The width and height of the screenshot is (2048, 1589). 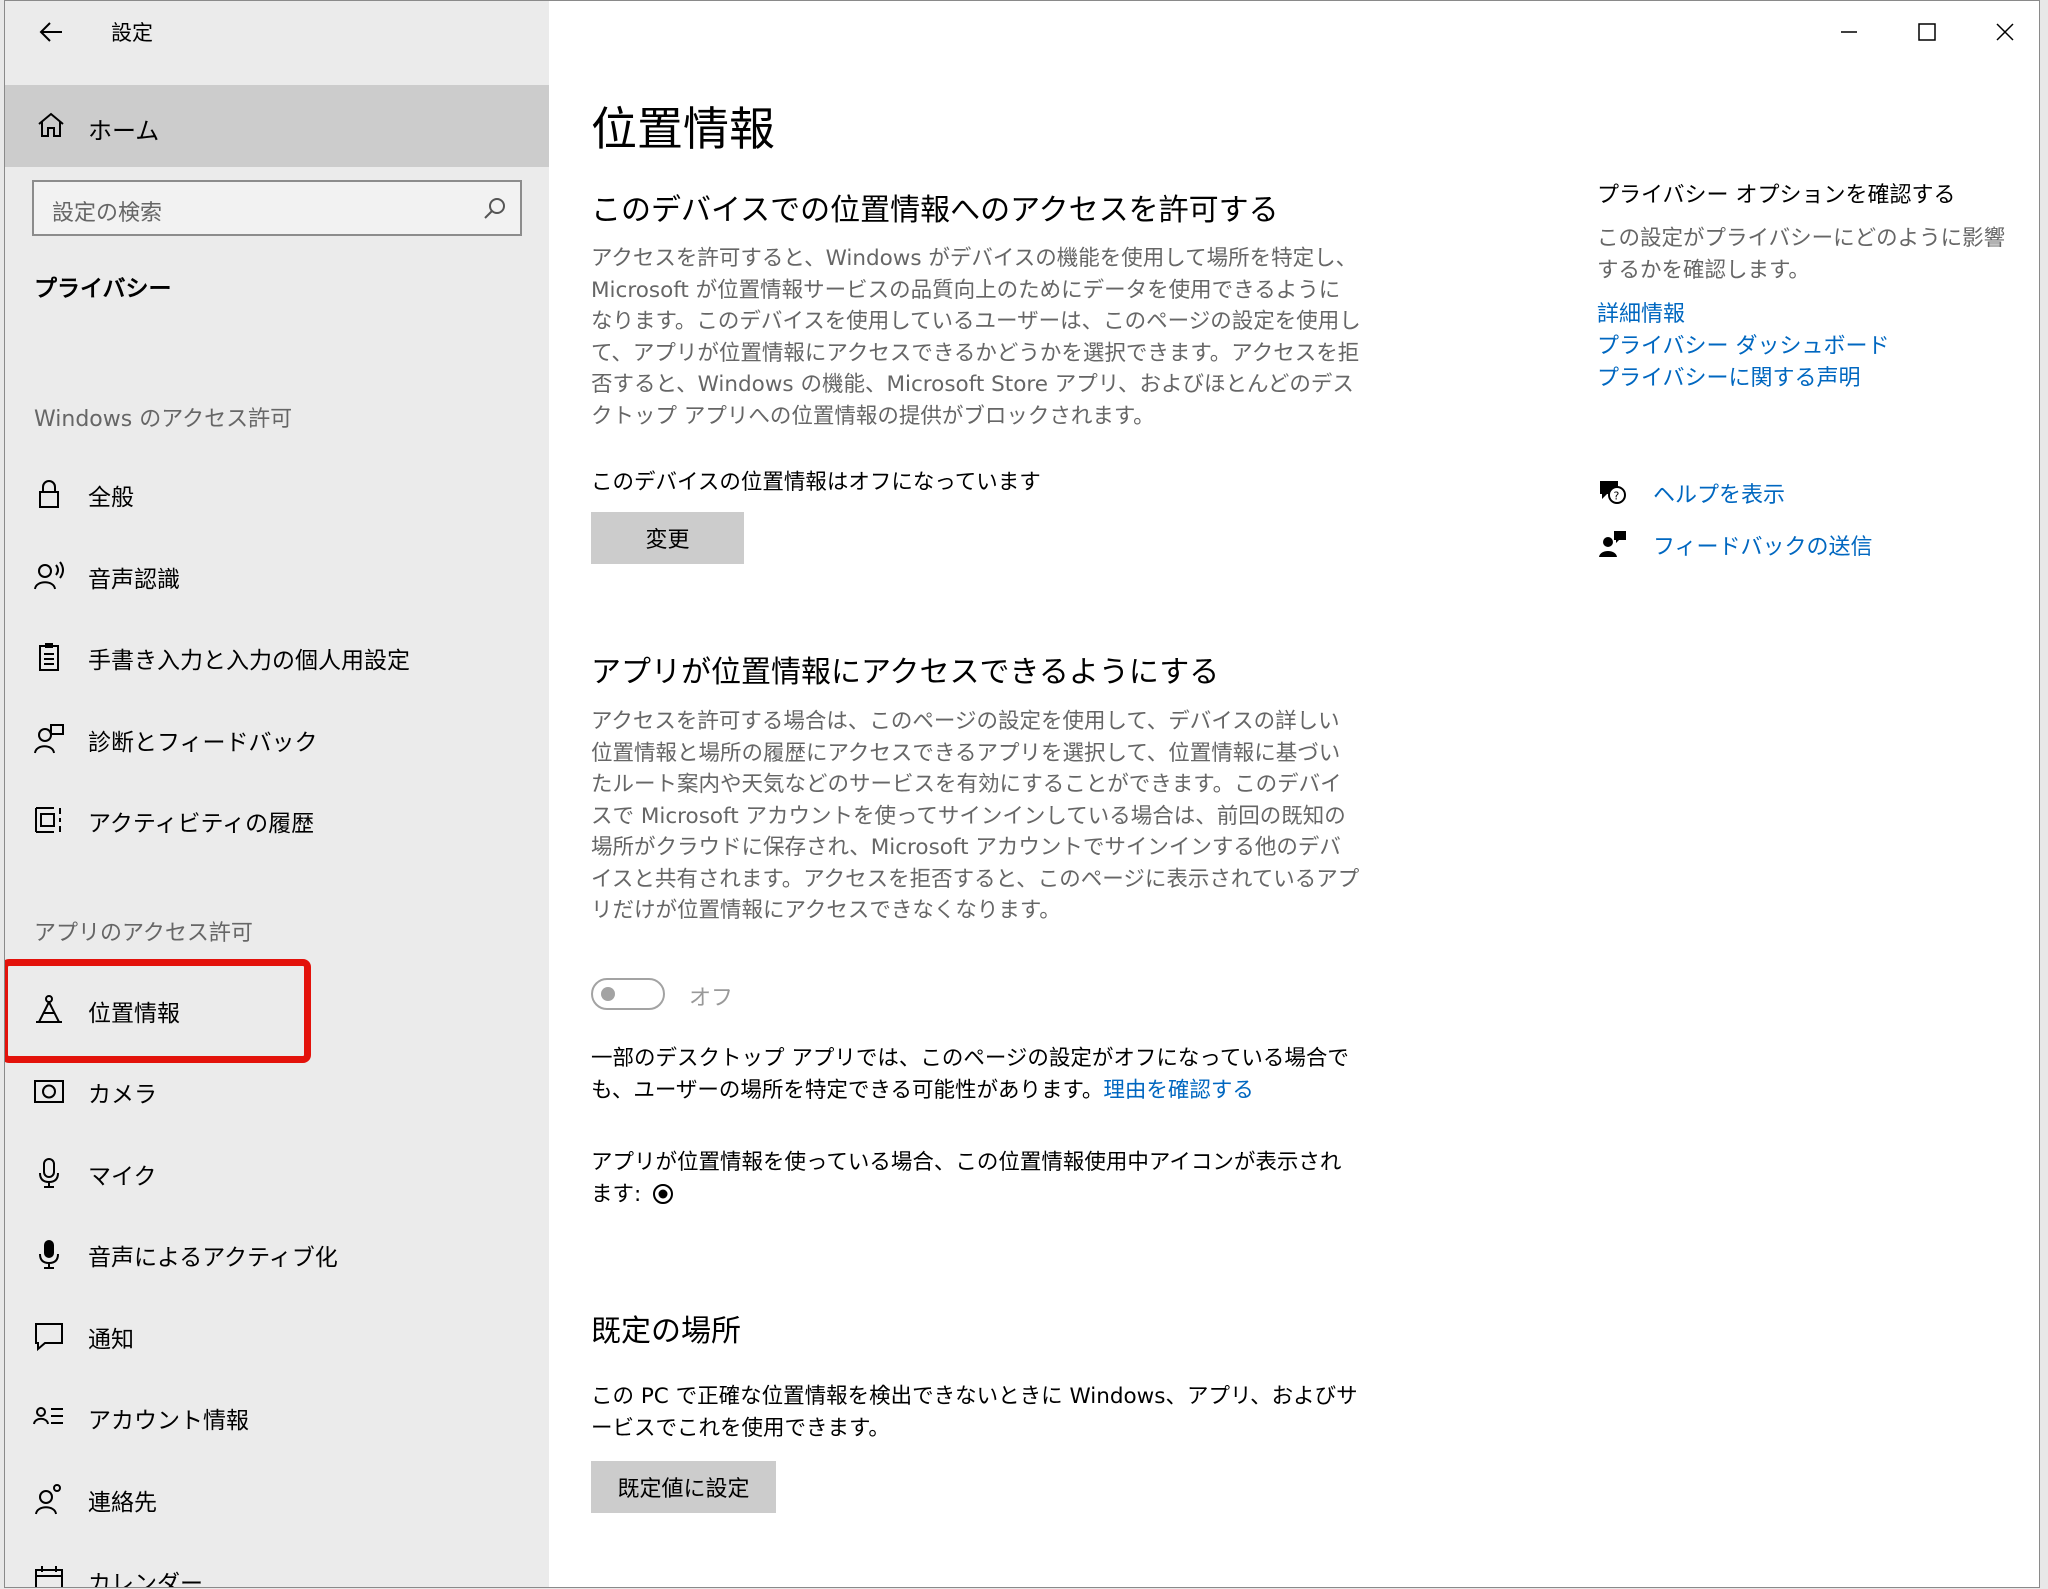 I want to click on privacy-dashboard-link: プライバシー ダッシュボード, so click(x=1743, y=344).